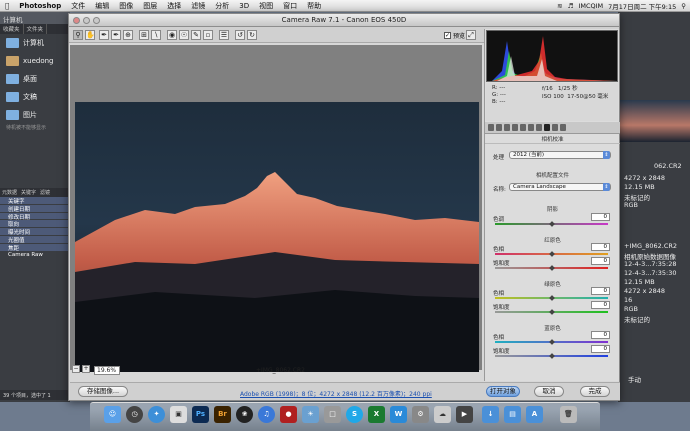 The height and width of the screenshot is (431, 690). Describe the element at coordinates (116, 35) in the screenshot. I see `color-sampler-icon: ✒` at that location.